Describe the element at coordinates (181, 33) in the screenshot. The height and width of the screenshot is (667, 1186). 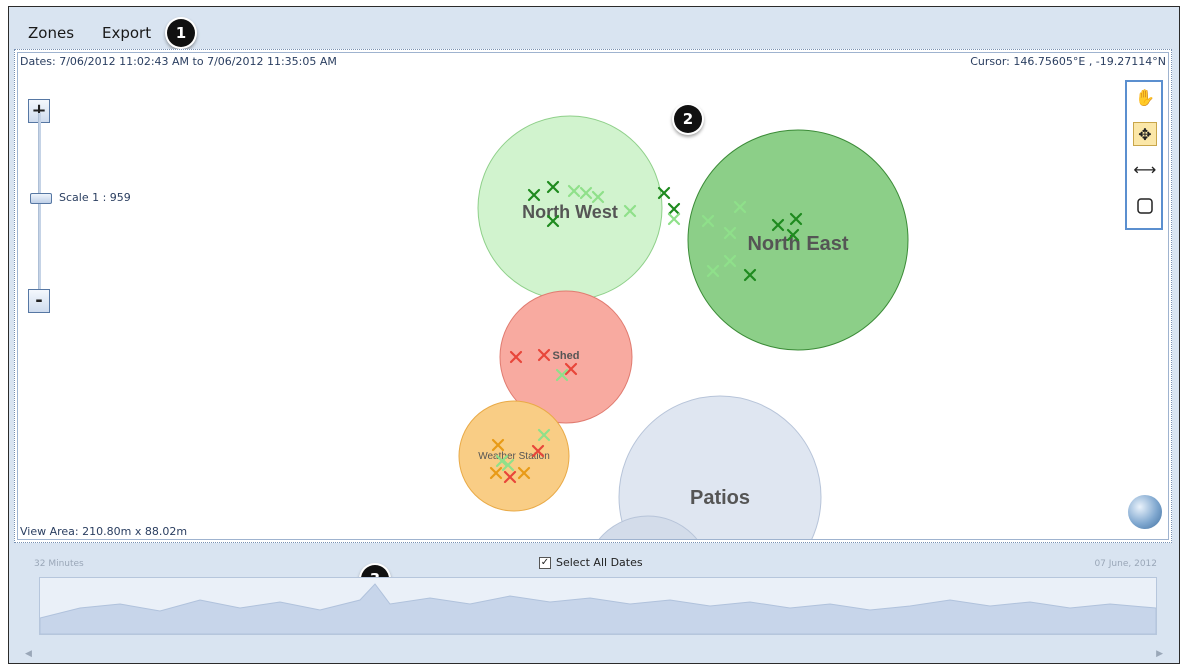
I see `callout-badge-1: 1` at that location.